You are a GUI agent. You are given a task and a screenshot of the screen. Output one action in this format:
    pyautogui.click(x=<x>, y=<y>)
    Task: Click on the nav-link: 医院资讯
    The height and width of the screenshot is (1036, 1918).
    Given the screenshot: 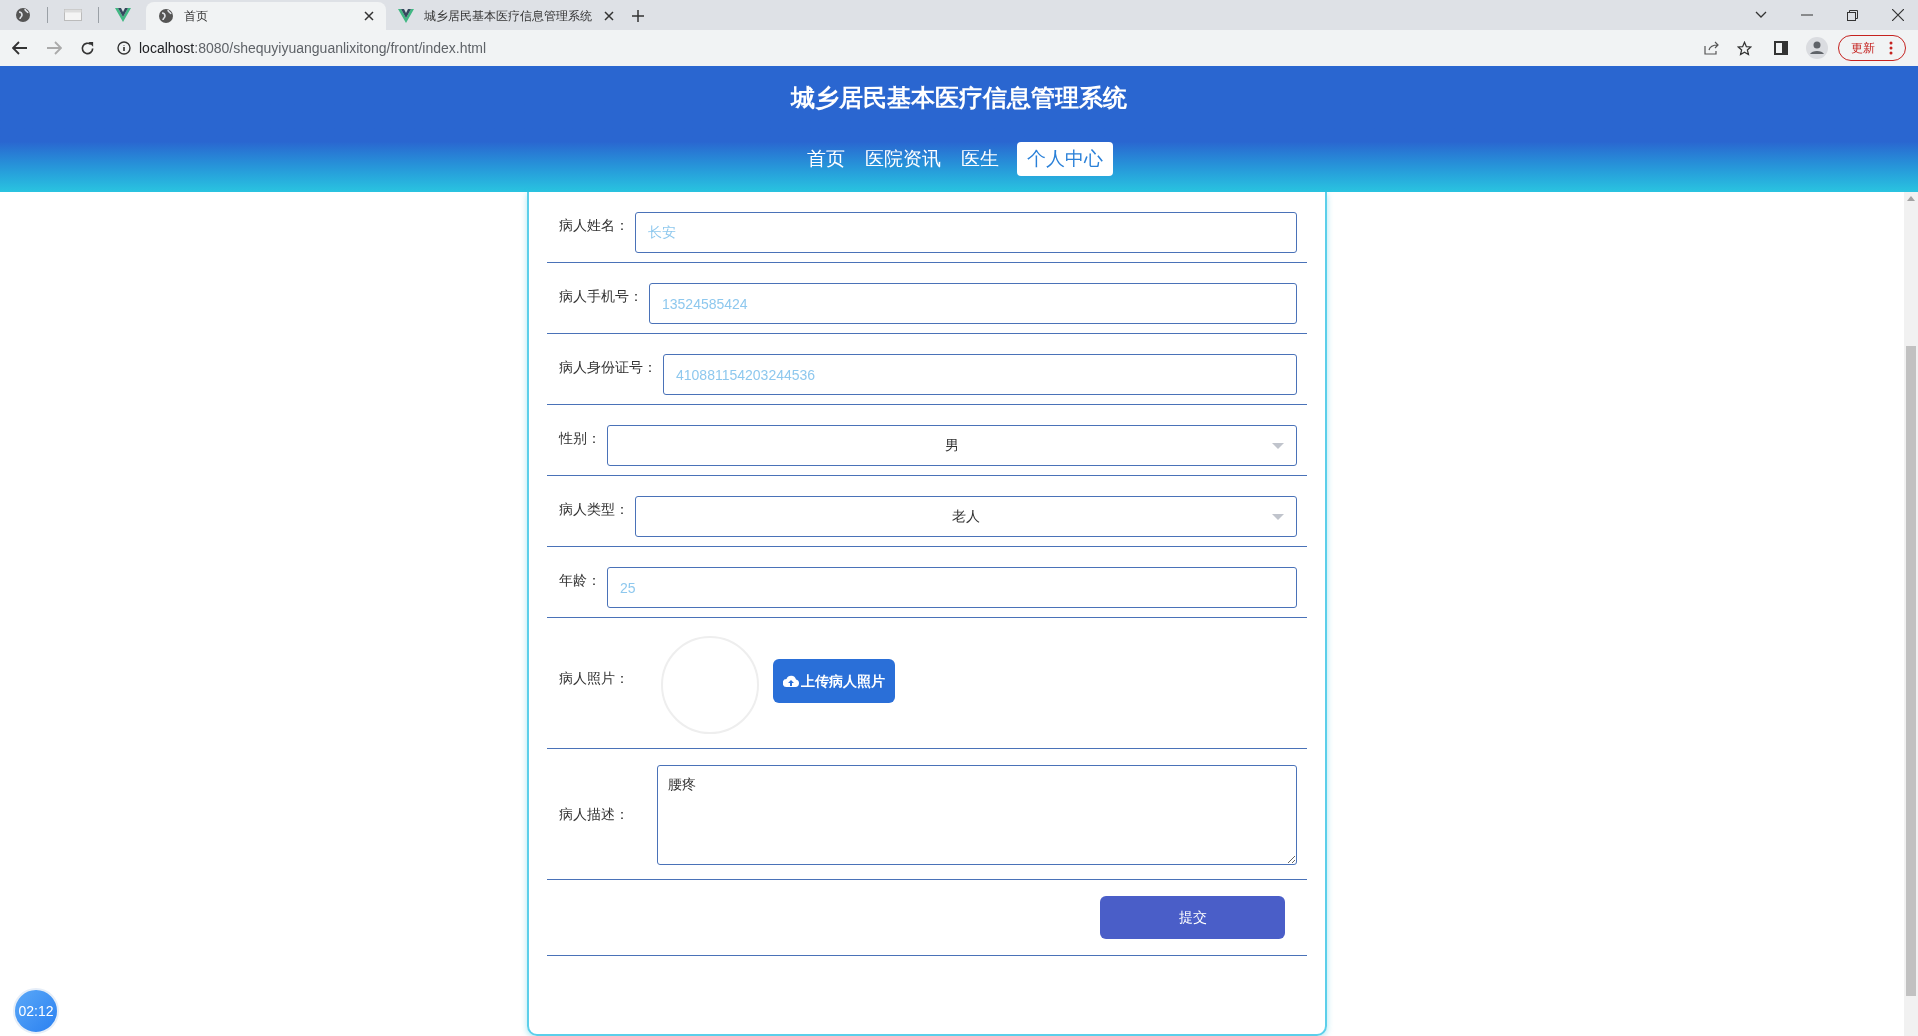 What is the action you would take?
    pyautogui.click(x=903, y=159)
    